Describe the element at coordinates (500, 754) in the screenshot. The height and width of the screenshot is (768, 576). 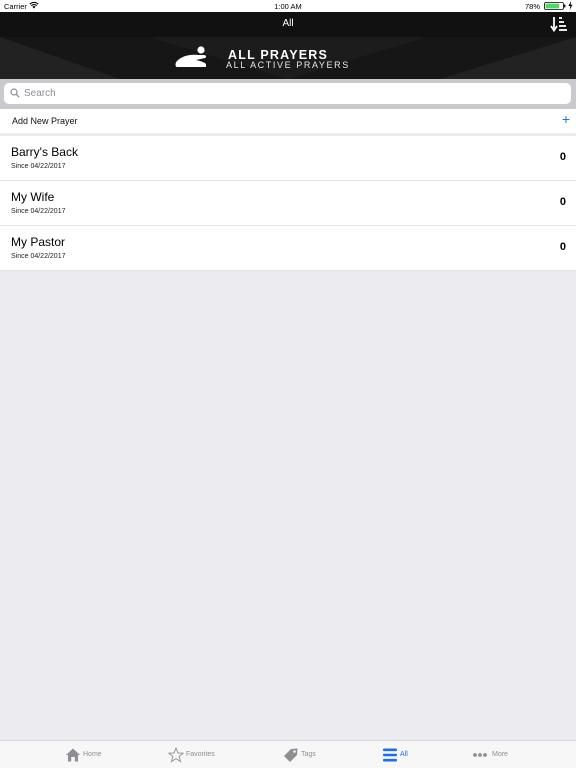
I see `tab-label: More` at that location.